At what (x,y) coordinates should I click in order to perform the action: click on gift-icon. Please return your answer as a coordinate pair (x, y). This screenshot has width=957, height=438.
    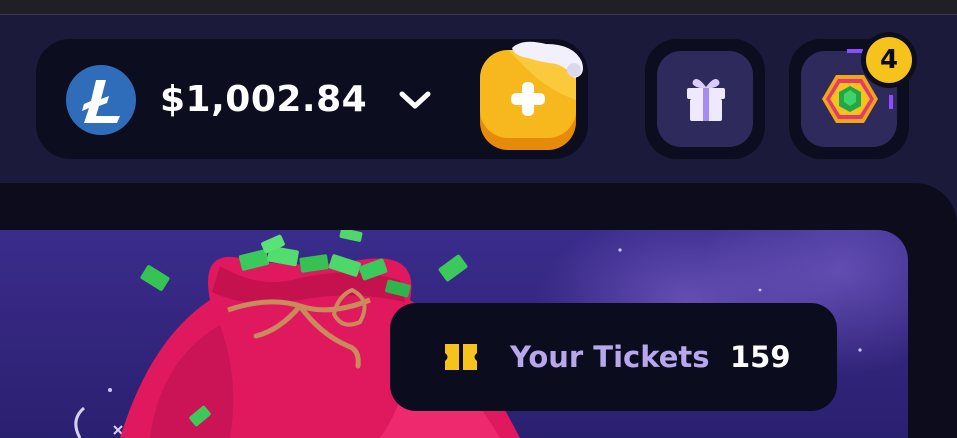
    Looking at the image, I should click on (706, 100).